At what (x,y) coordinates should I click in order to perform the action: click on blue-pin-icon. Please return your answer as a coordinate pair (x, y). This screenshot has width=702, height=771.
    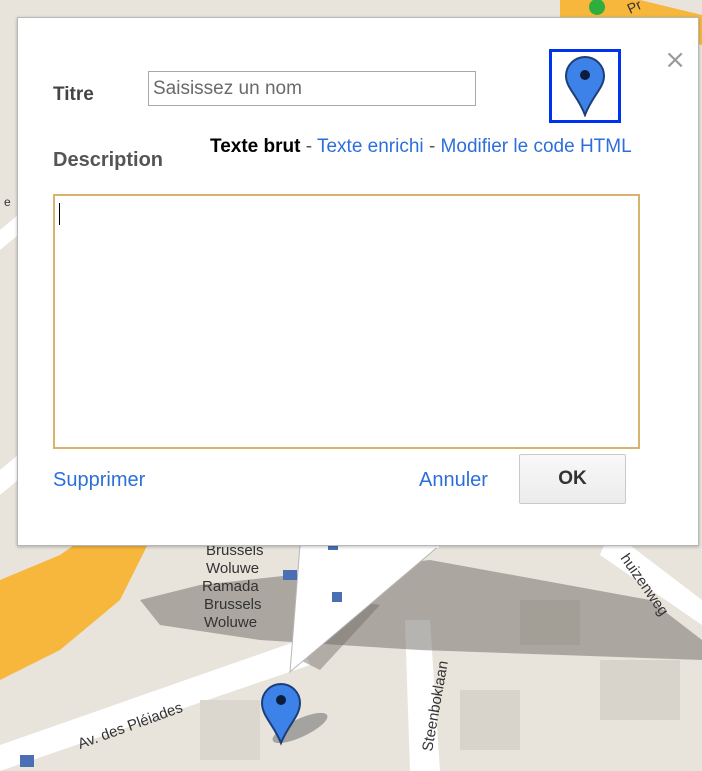
    Looking at the image, I should click on (585, 86).